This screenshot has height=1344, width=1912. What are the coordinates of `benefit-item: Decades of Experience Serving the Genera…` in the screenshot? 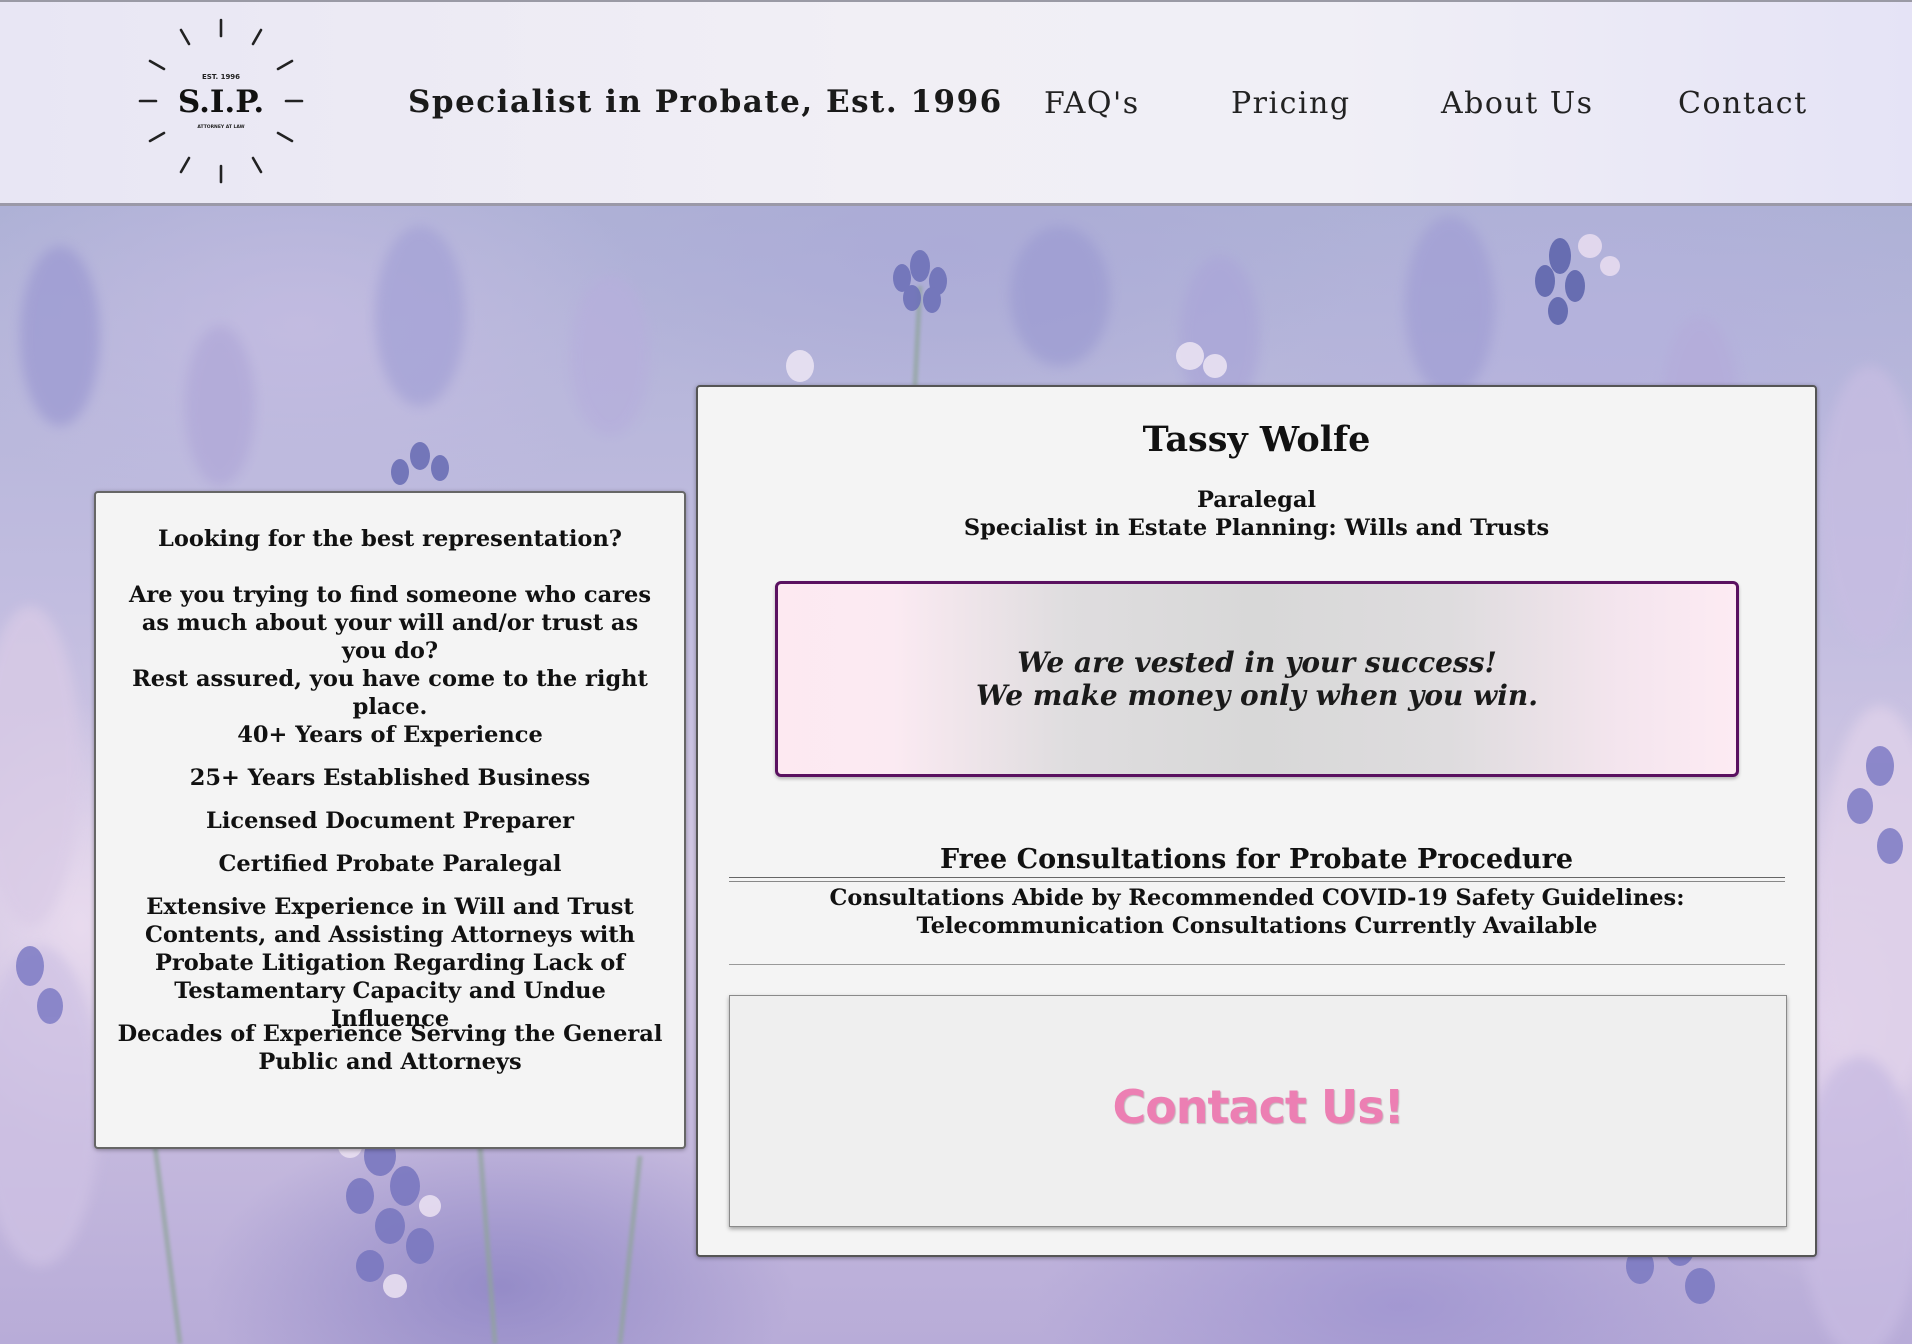 It's located at (390, 1048).